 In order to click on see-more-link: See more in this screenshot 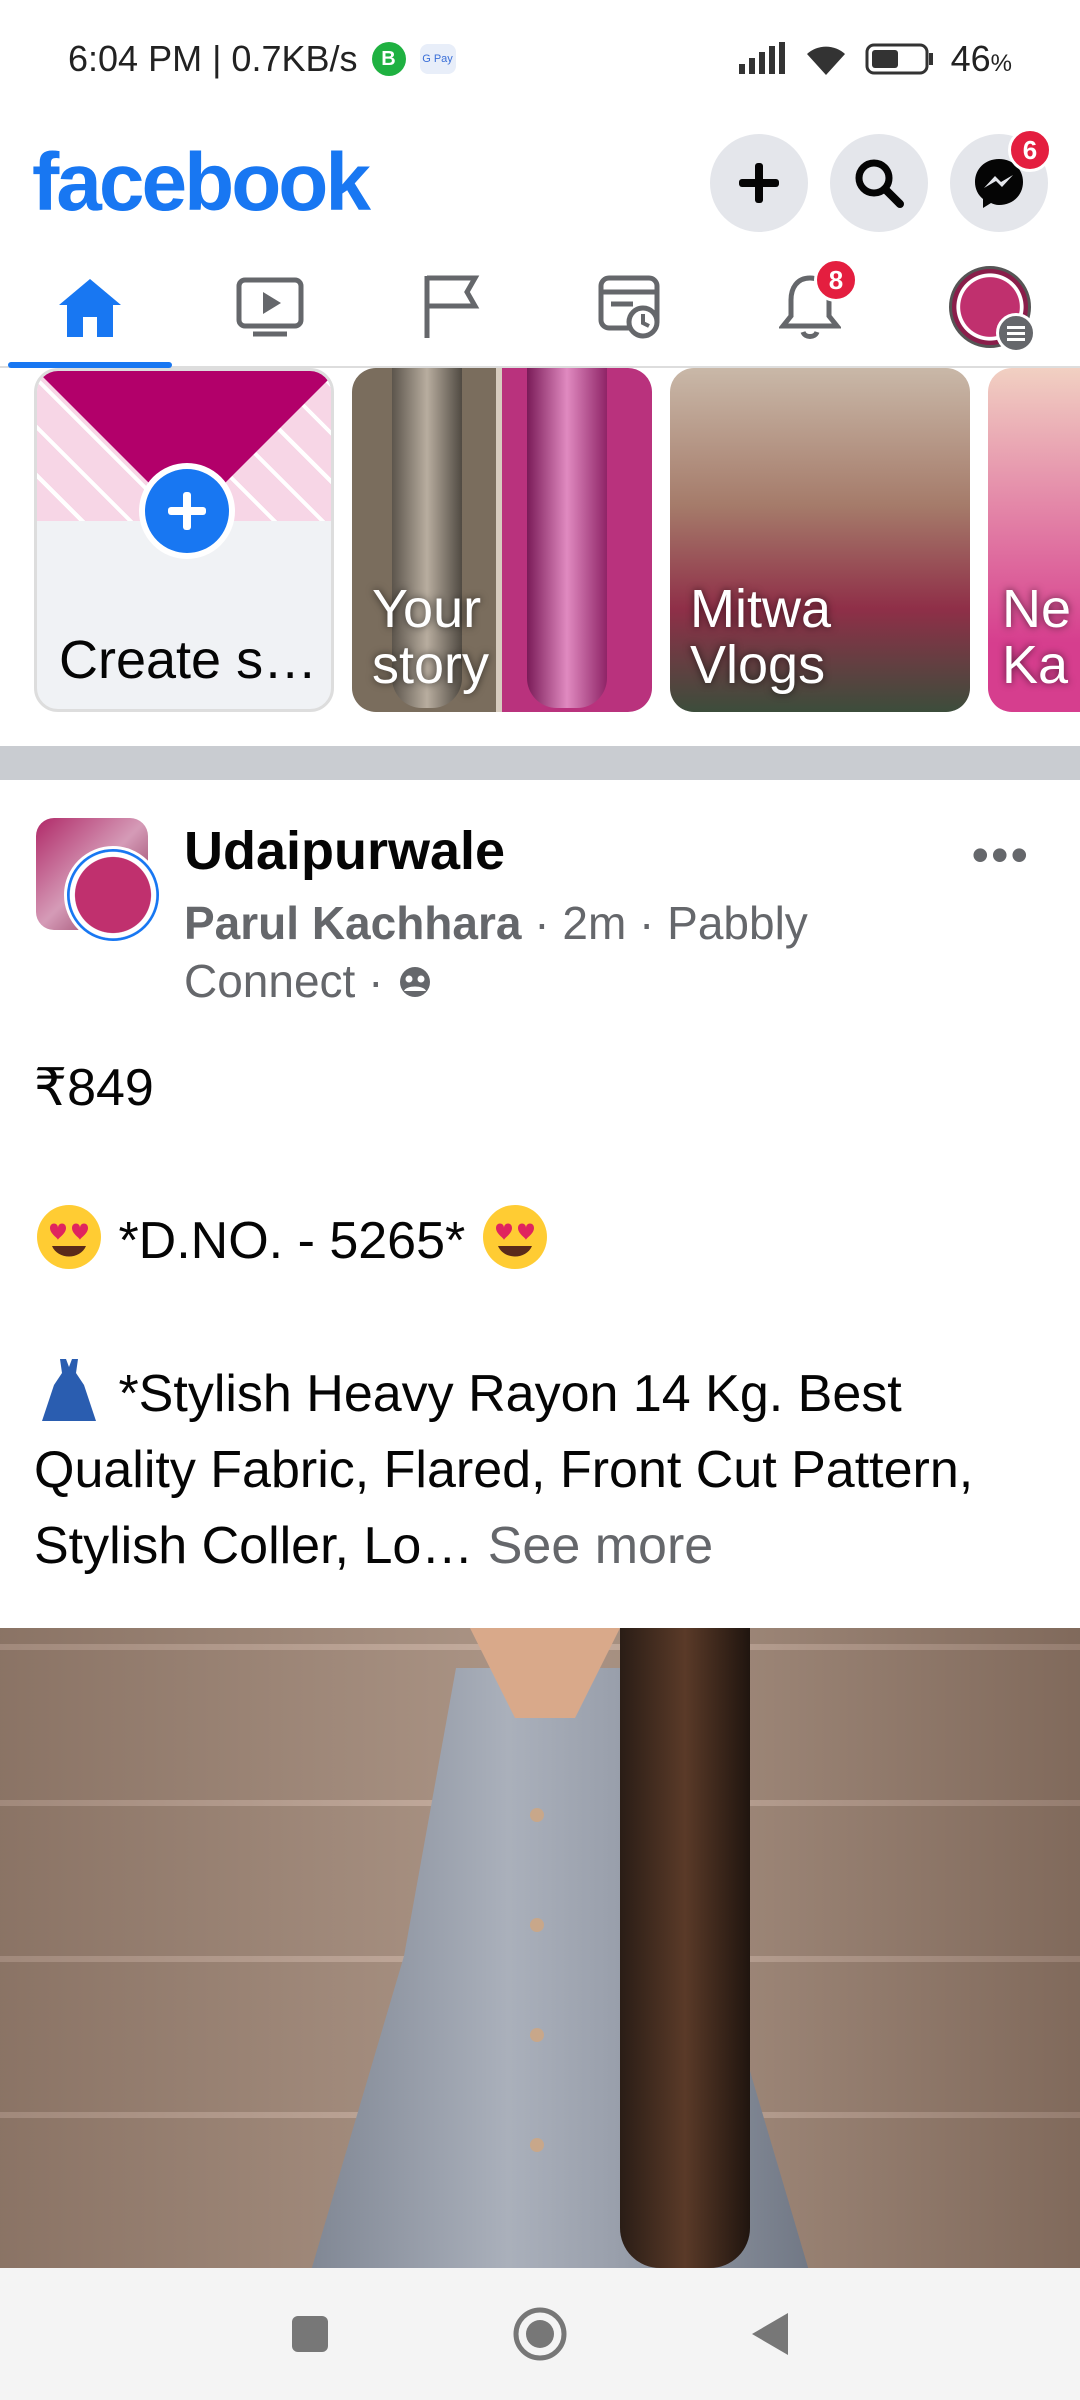, I will do `click(600, 1546)`.